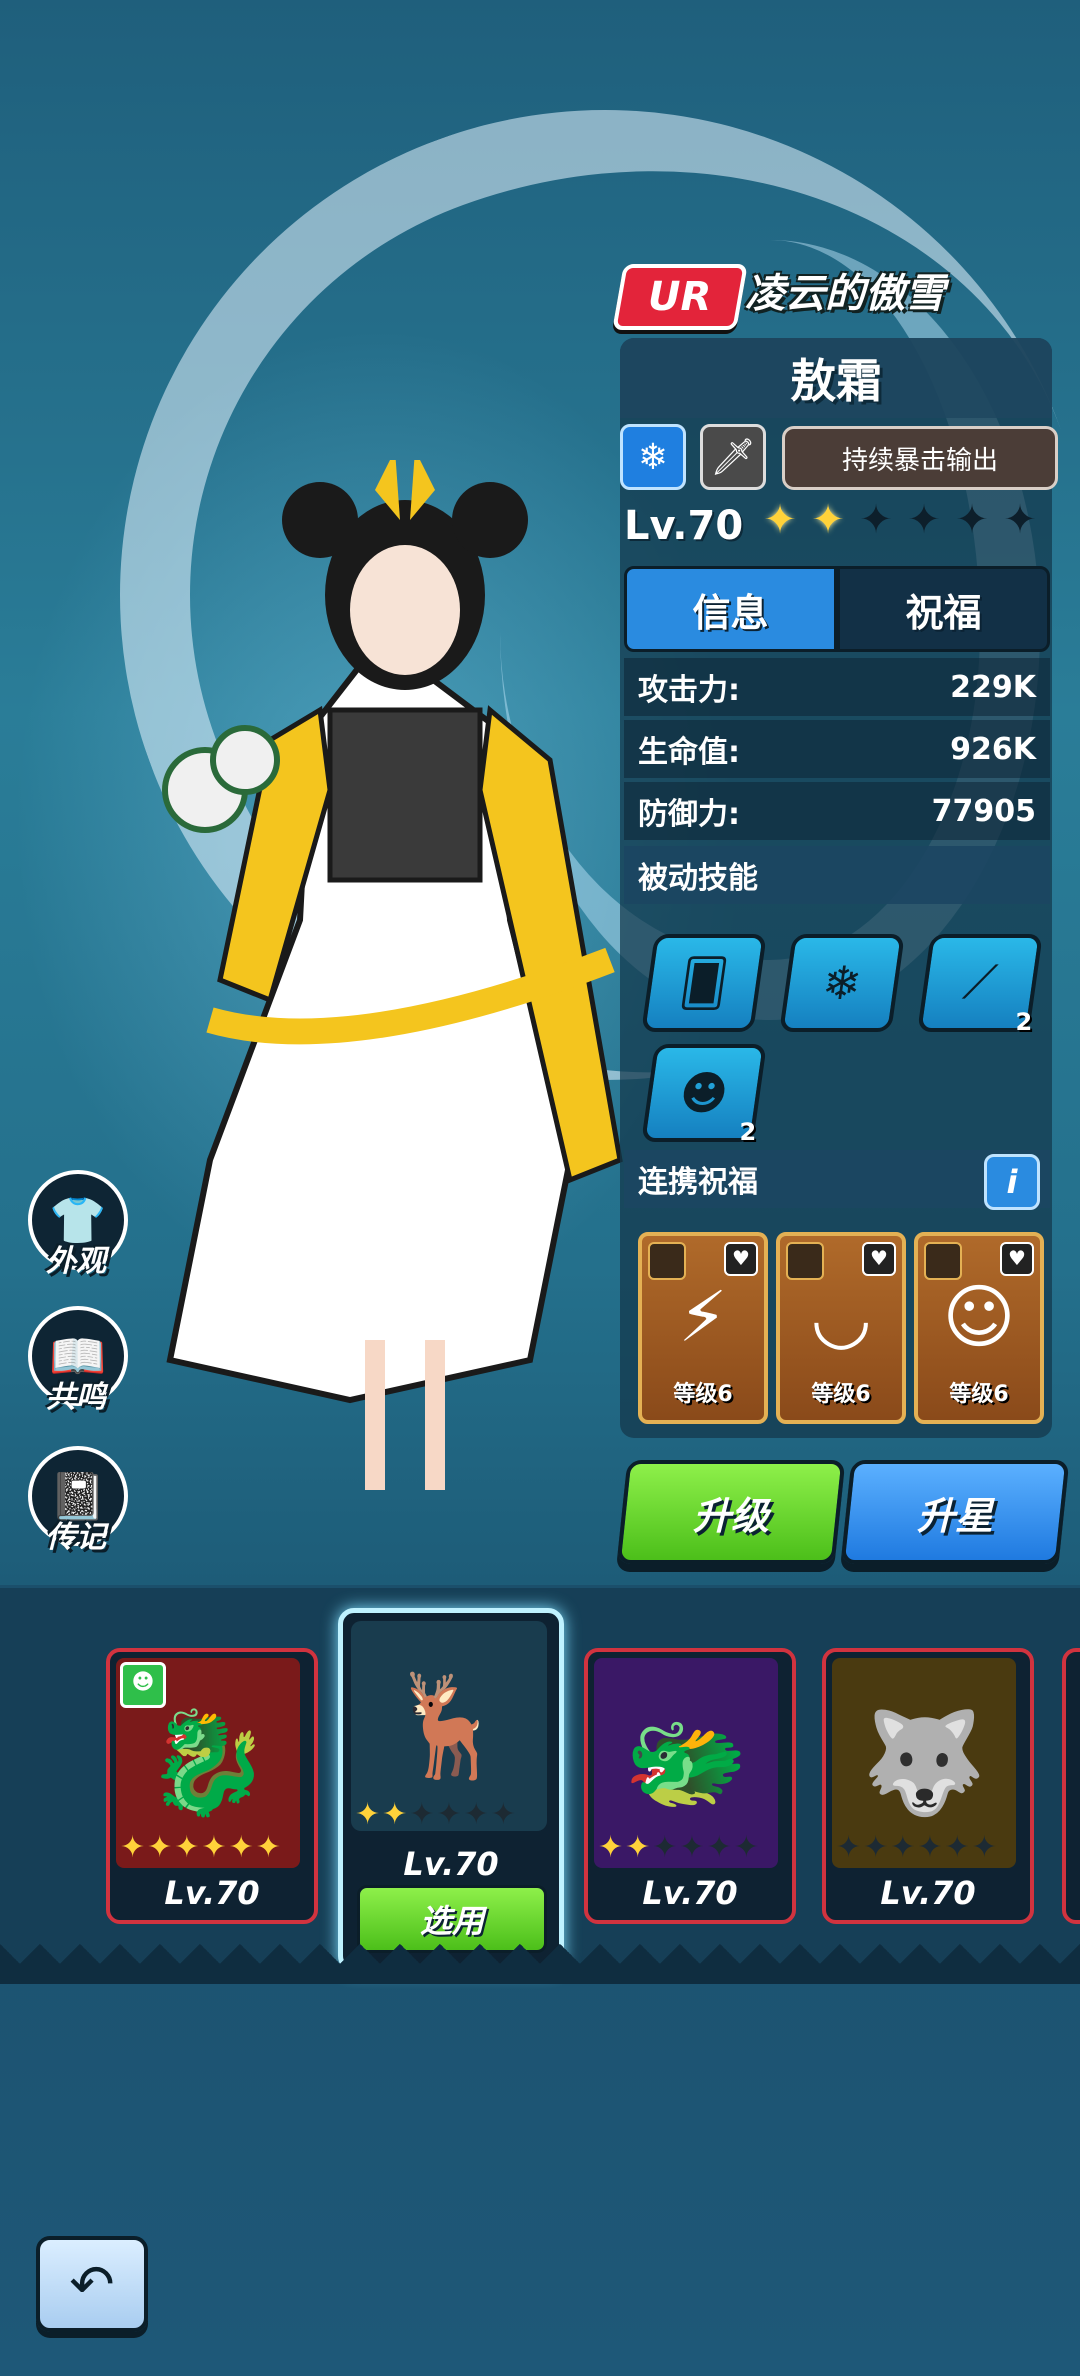 Image resolution: width=1080 pixels, height=2376 pixels. What do you see at coordinates (689, 752) in the screenshot?
I see `stat-label: 生命值:` at bounding box center [689, 752].